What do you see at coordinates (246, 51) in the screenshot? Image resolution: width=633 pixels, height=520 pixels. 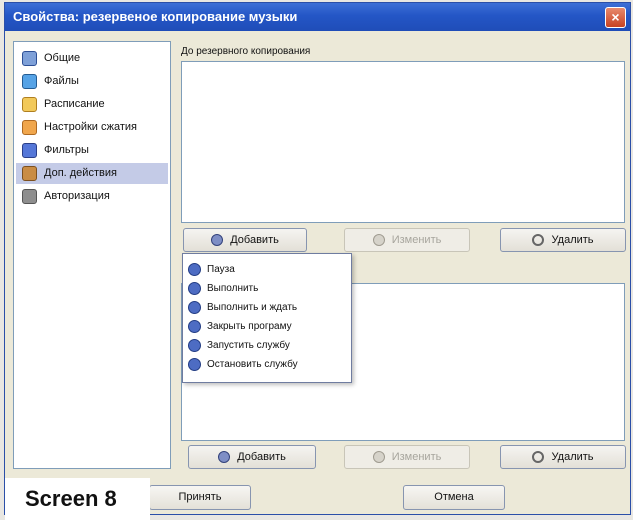 I see `section-label-before-backup: До резервного копирования` at bounding box center [246, 51].